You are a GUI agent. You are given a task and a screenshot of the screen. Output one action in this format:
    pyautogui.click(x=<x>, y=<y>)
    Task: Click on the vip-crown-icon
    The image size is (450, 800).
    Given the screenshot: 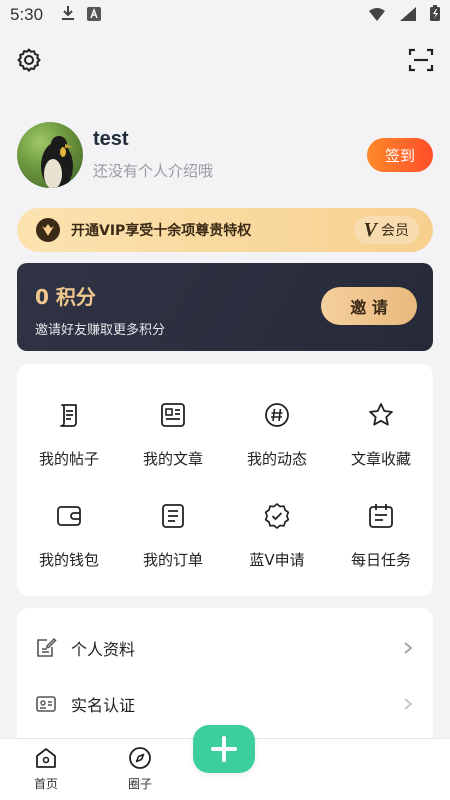 What is the action you would take?
    pyautogui.click(x=48, y=230)
    